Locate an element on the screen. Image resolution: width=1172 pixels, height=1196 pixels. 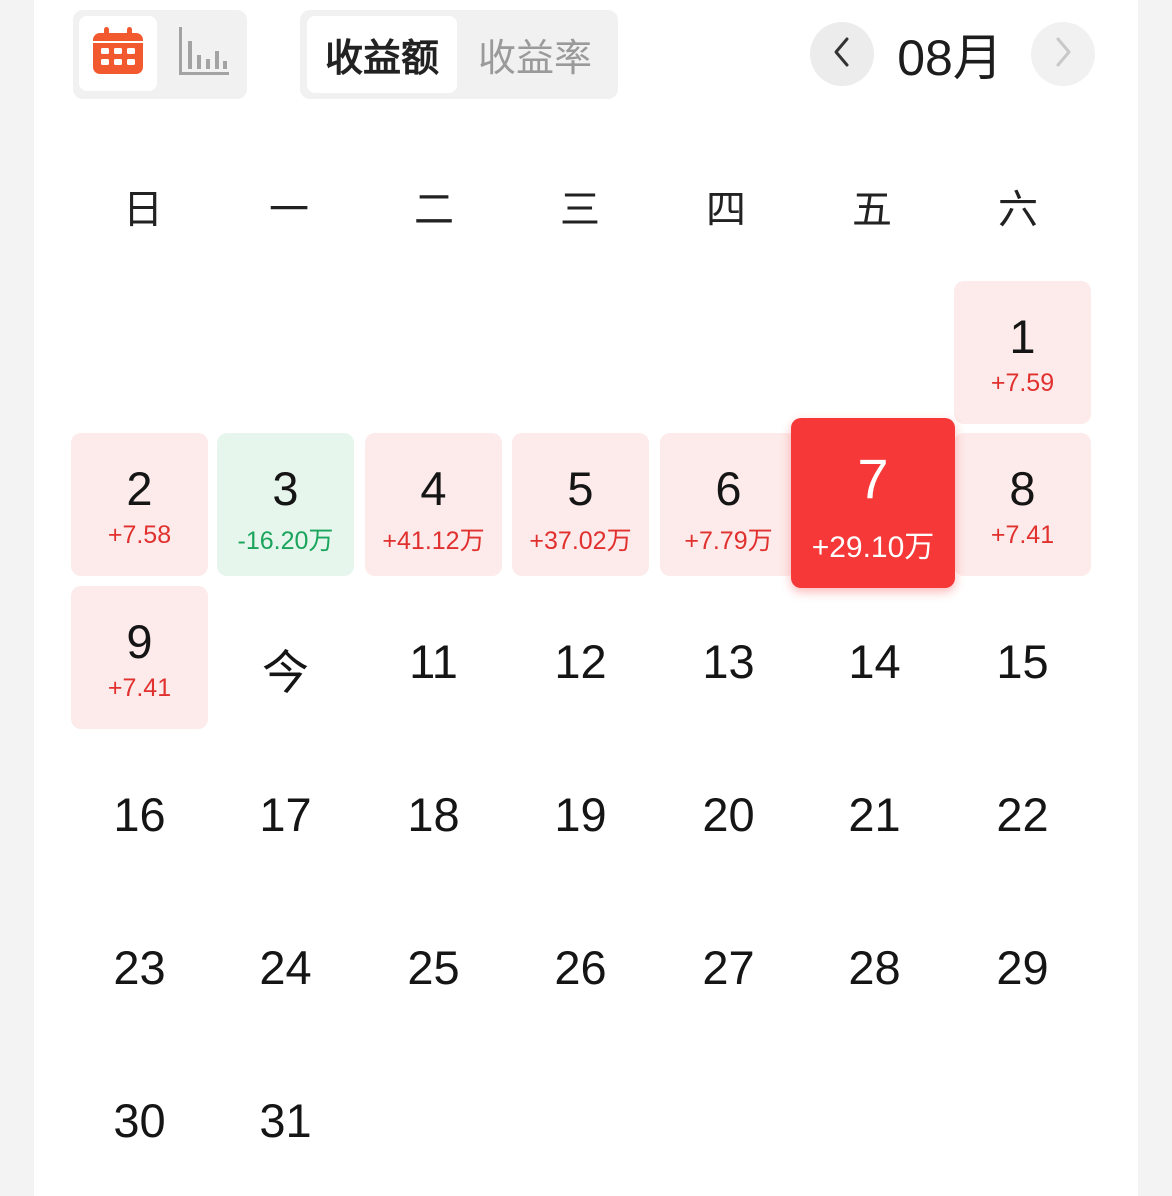
day-number: 29 is located at coordinates (1022, 967).